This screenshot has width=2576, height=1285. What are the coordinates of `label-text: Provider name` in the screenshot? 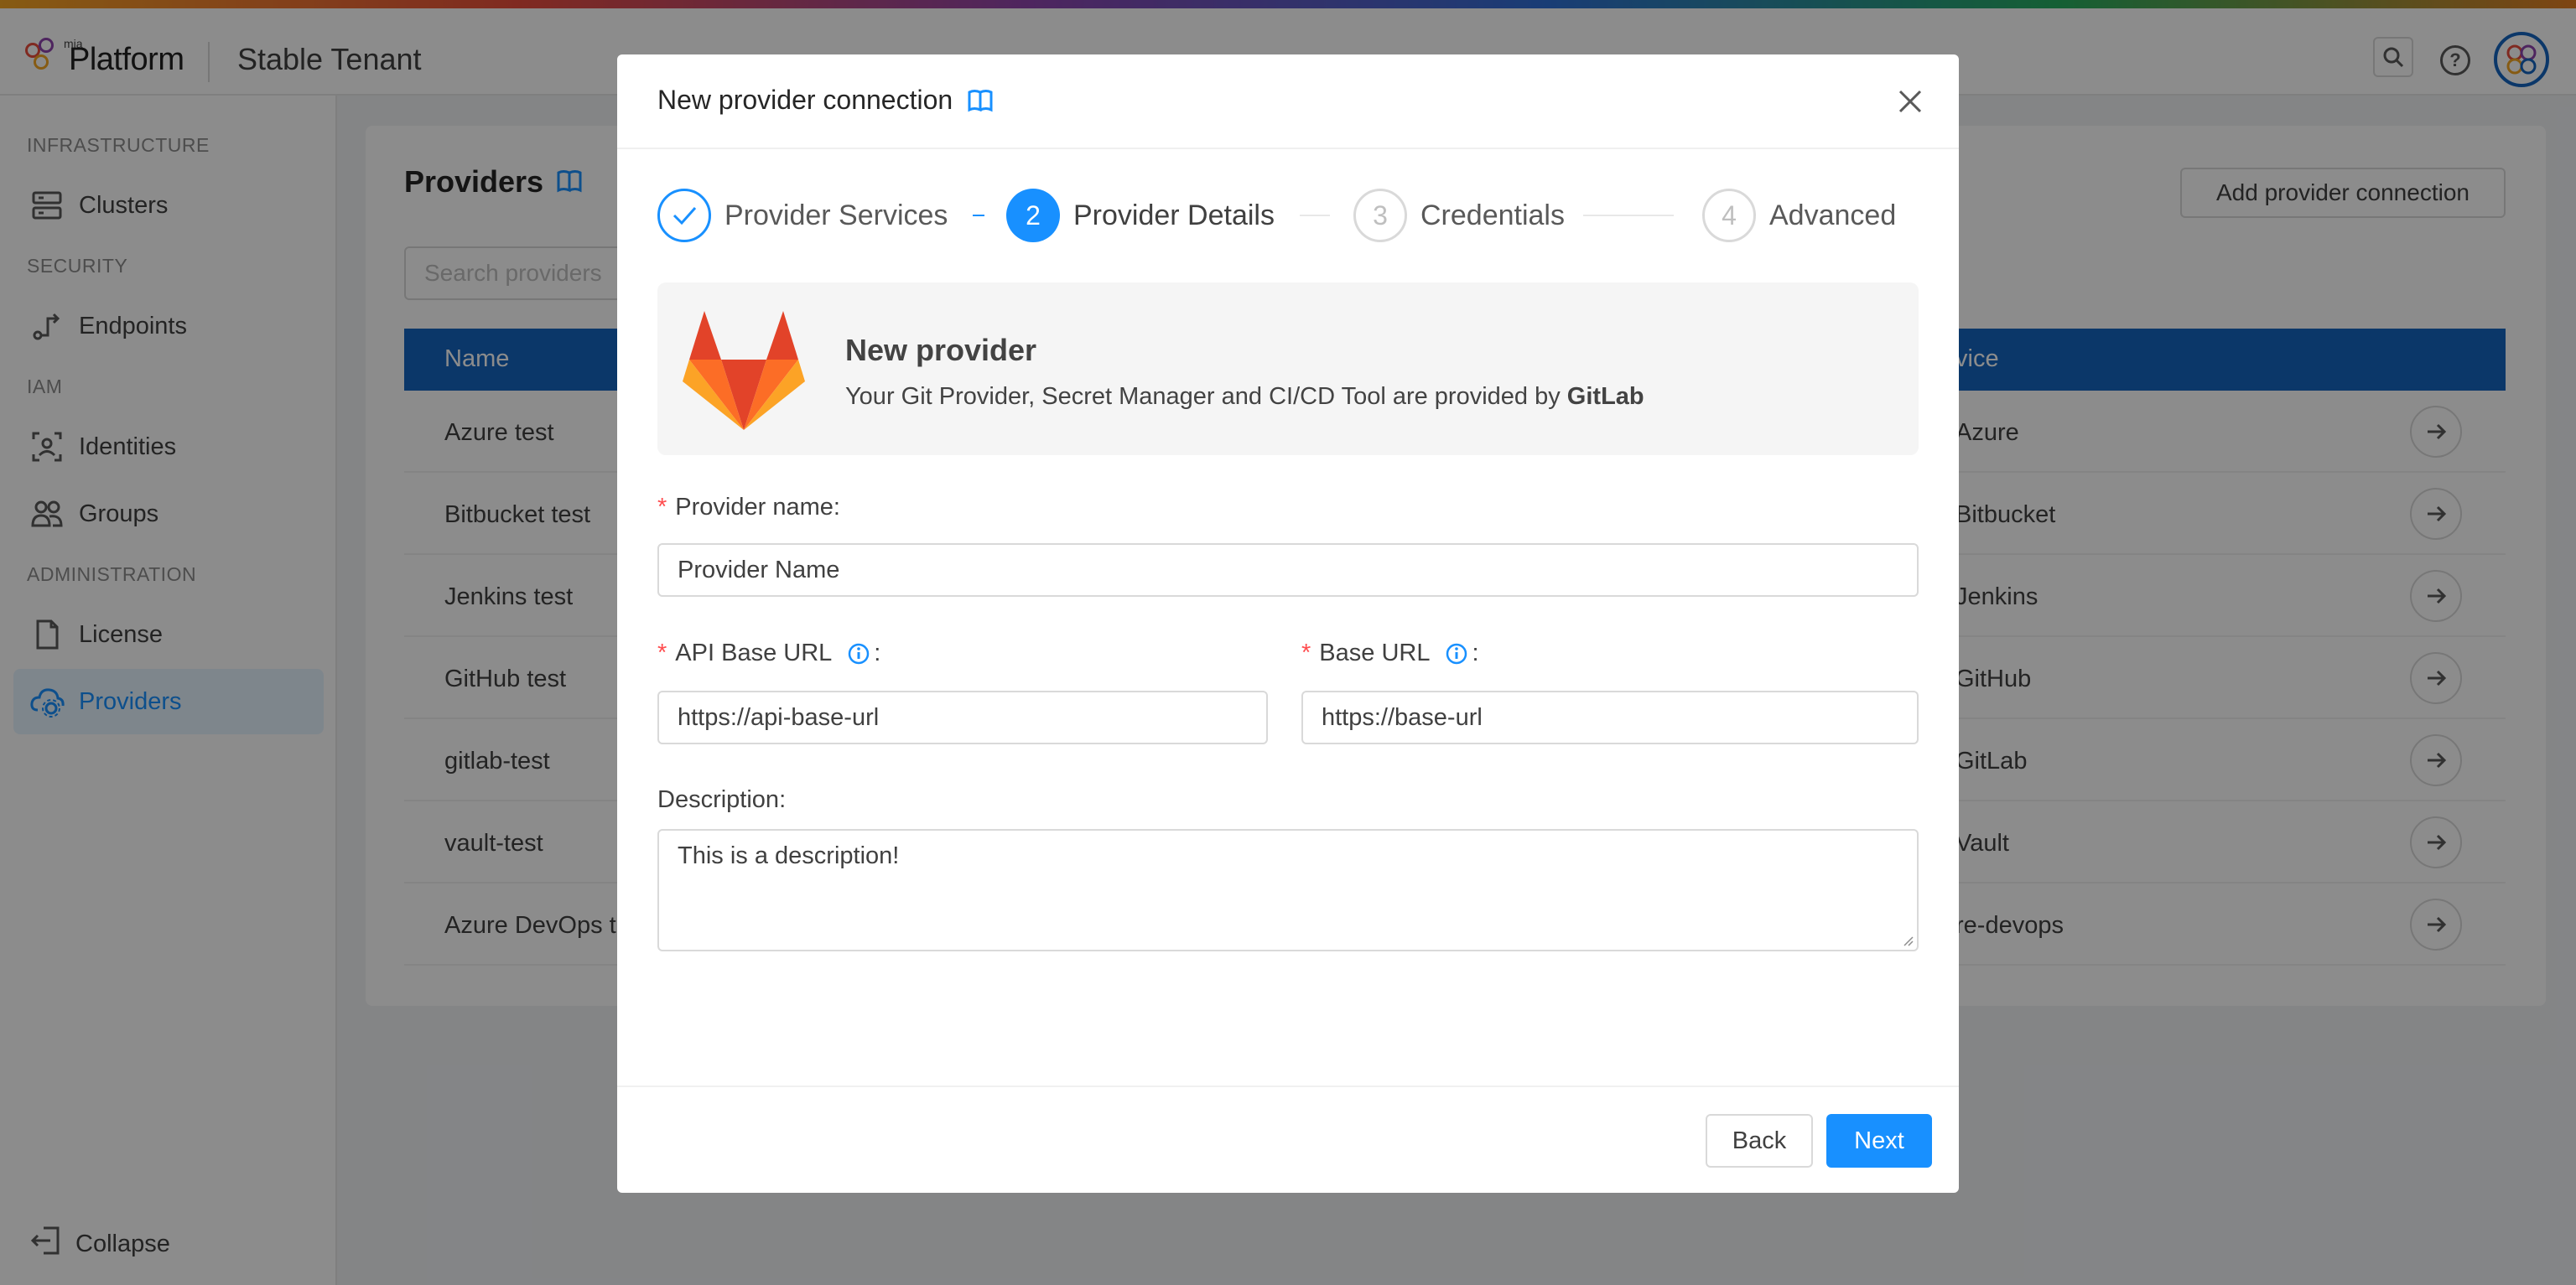 It's located at (754, 507).